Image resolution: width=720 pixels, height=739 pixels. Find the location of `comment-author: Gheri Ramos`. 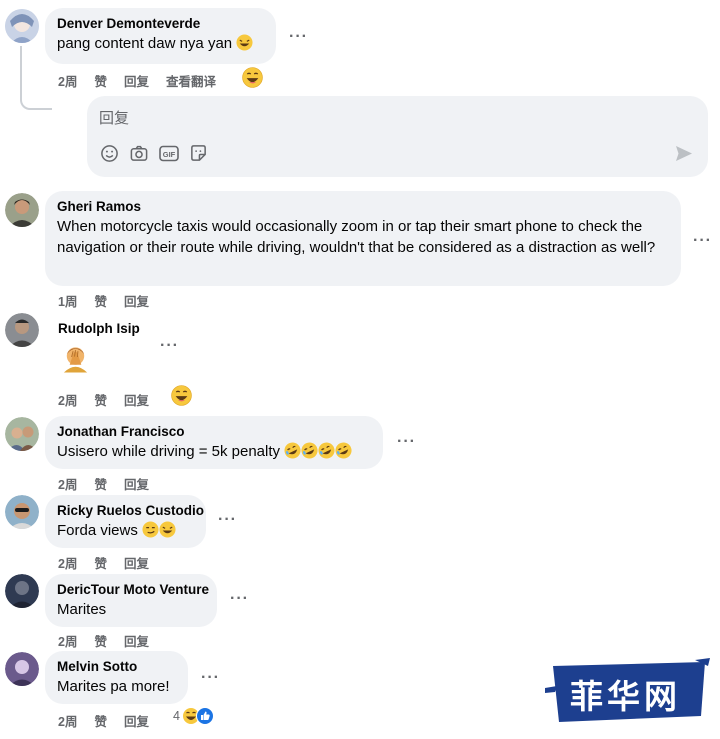

comment-author: Gheri Ramos is located at coordinates (363, 207).